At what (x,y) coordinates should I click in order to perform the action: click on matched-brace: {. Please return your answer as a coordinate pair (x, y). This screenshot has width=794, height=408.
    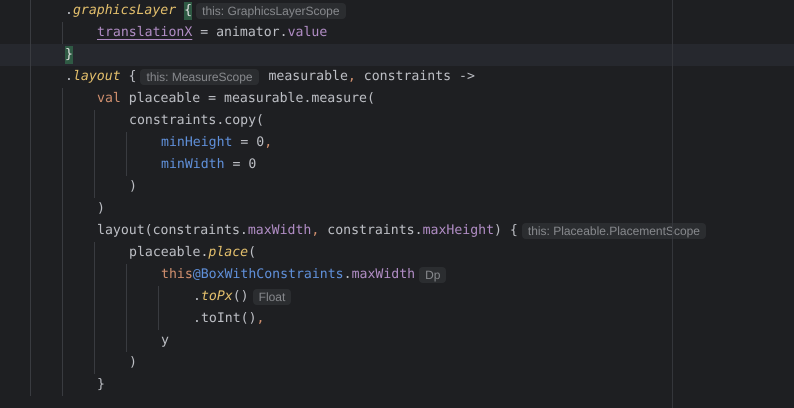
    Looking at the image, I should click on (188, 11).